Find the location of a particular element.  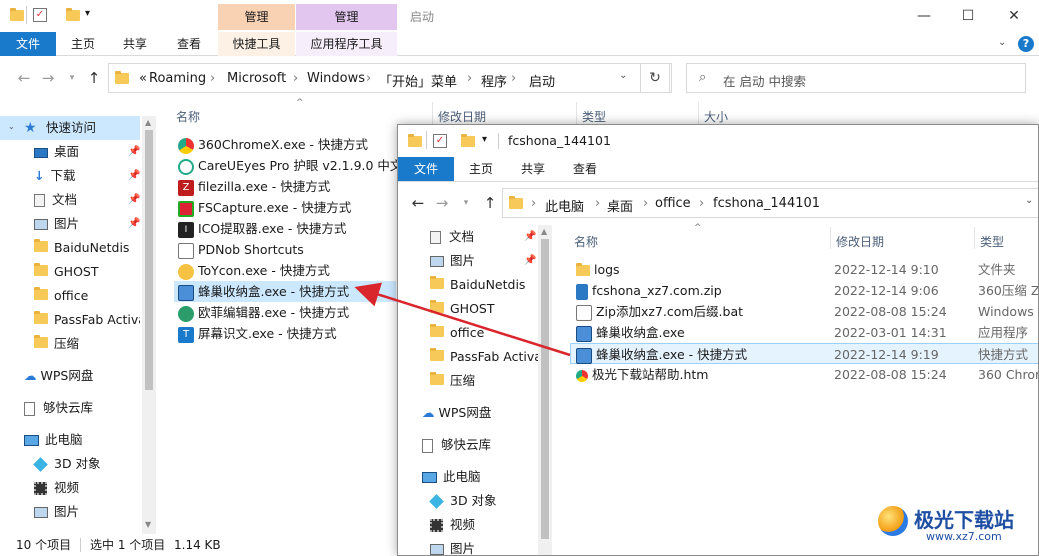

logo-icon is located at coordinates (893, 521).